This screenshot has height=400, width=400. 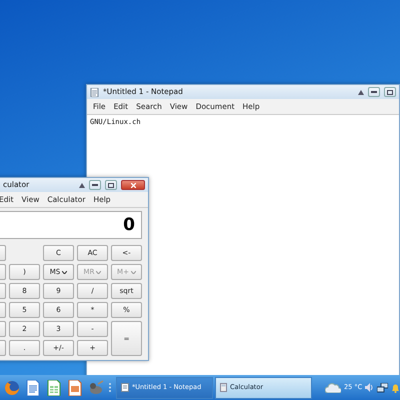 What do you see at coordinates (96, 388) in the screenshot?
I see `paint-icon` at bounding box center [96, 388].